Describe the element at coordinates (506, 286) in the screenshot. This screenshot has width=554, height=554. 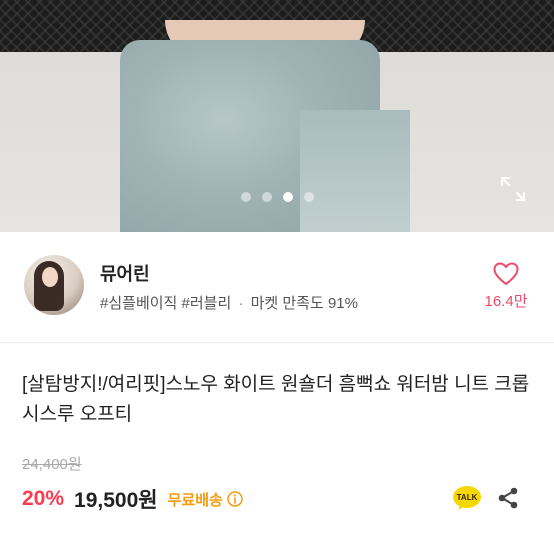
I see `like-button: 16.4만` at that location.